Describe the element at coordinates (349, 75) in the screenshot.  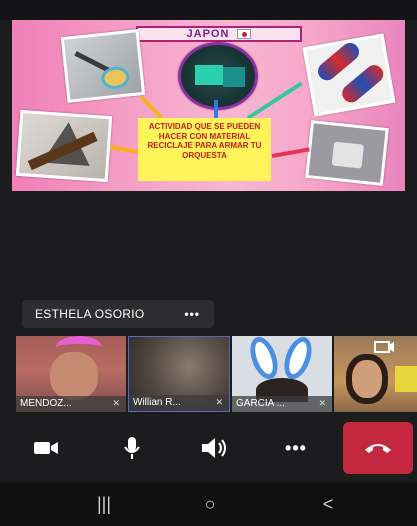
I see `bottle-maracas-photo` at that location.